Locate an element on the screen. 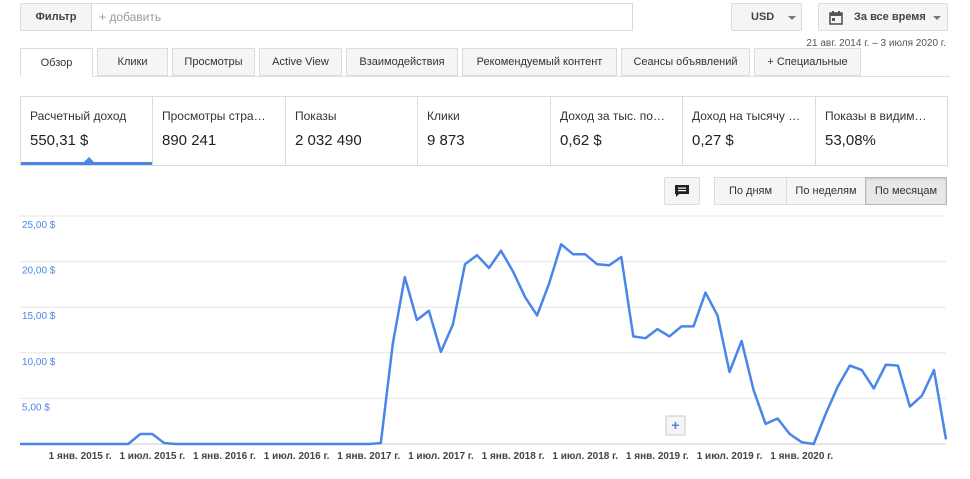 Image resolution: width=970 pixels, height=479 pixels. metric-value: 890 241 is located at coordinates (189, 140).